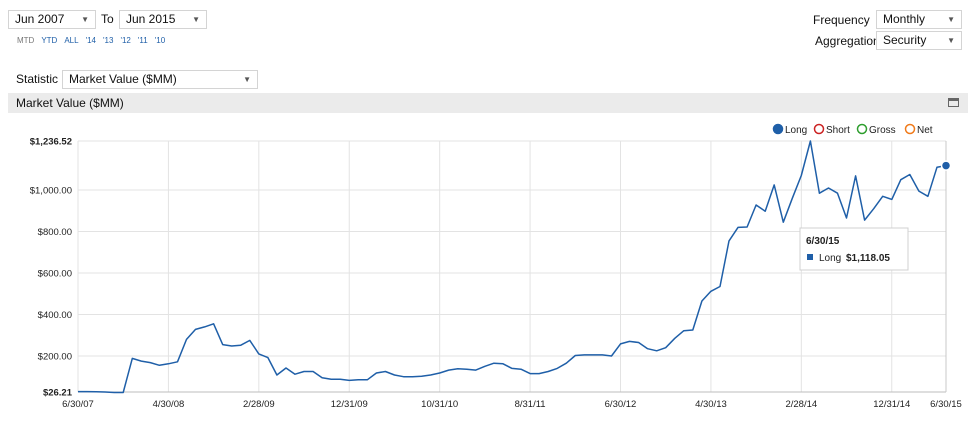 Image resolution: width=975 pixels, height=439 pixels. Describe the element at coordinates (55, 274) in the screenshot. I see `y-tick-label: $600.00` at that location.